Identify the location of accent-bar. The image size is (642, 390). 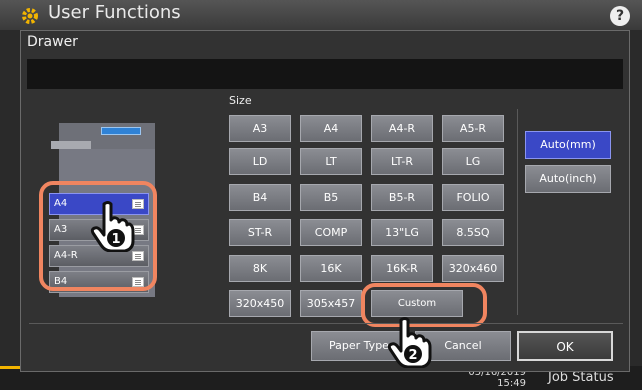
(11, 367).